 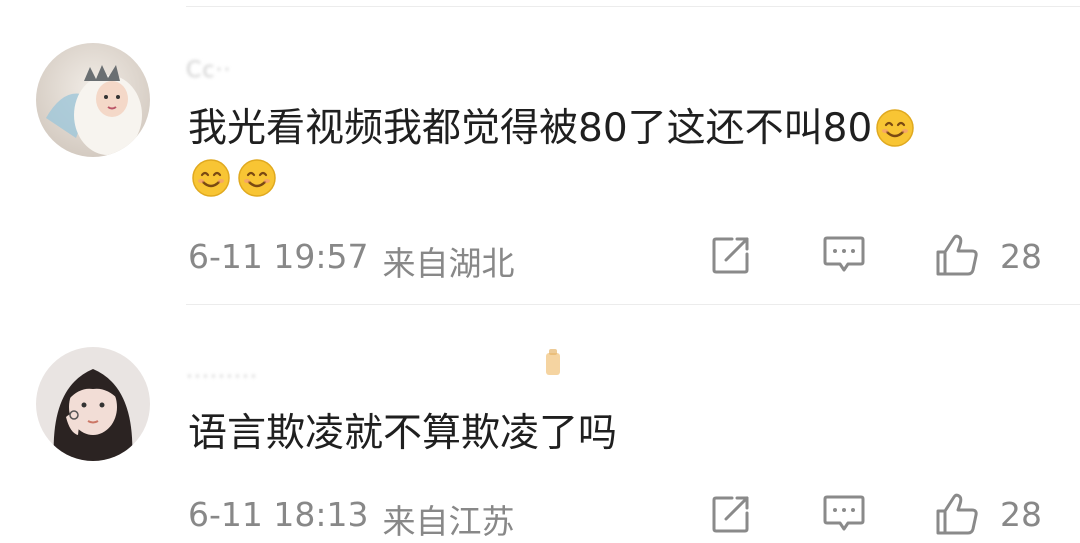 I want to click on comment-text: 语言欺凌就不算欺凌了吗, so click(x=403, y=433).